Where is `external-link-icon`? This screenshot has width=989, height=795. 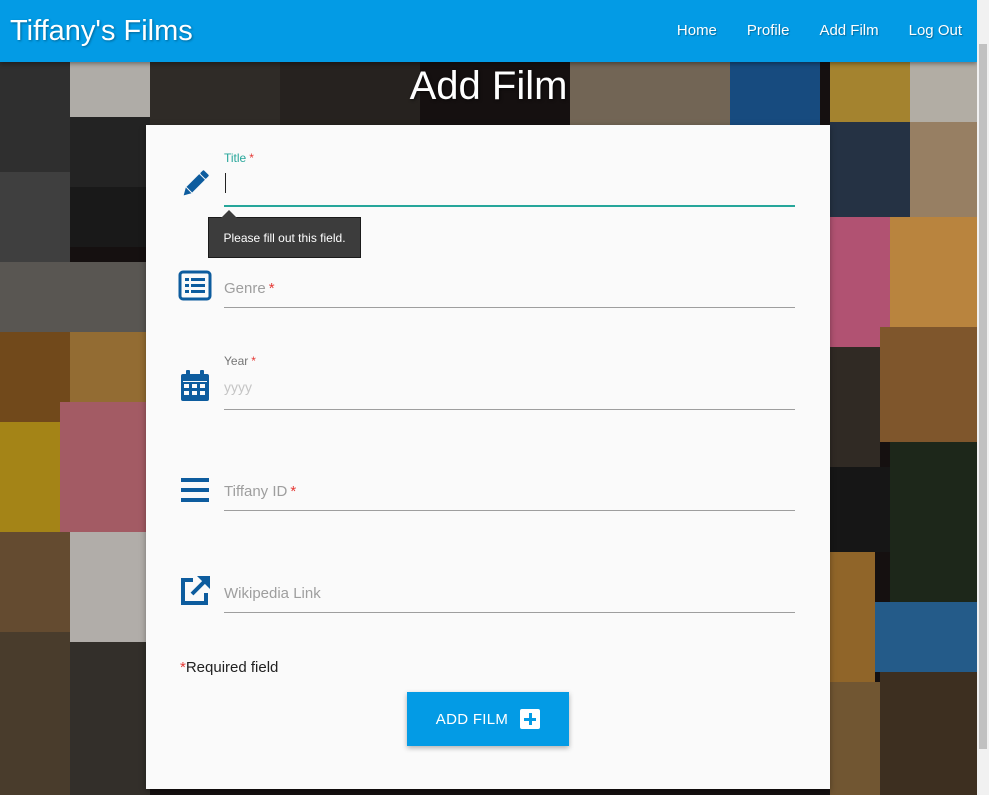 external-link-icon is located at coordinates (195, 590).